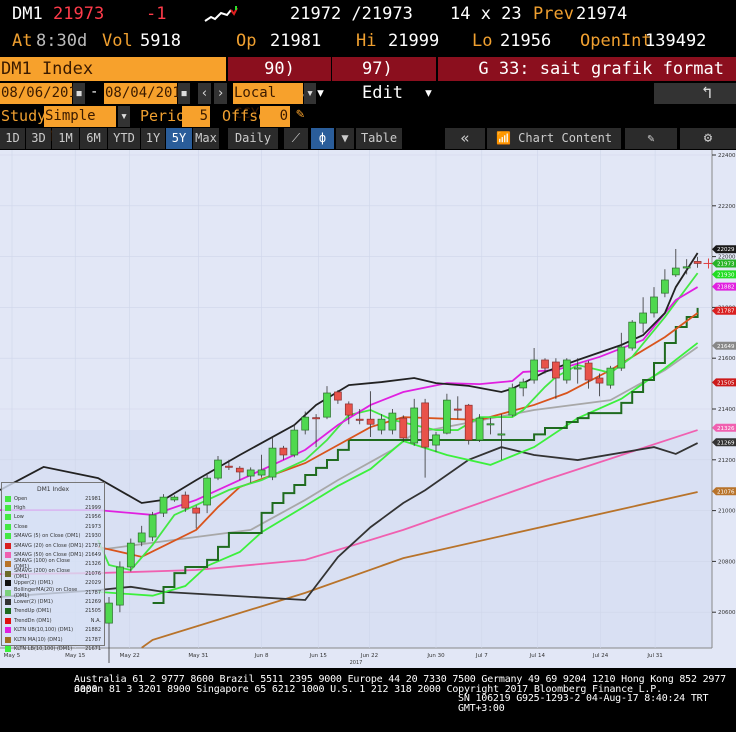 The height and width of the screenshot is (732, 736). Describe the element at coordinates (146, 93) in the screenshot. I see `end-date-field: 08/04/2017` at that location.